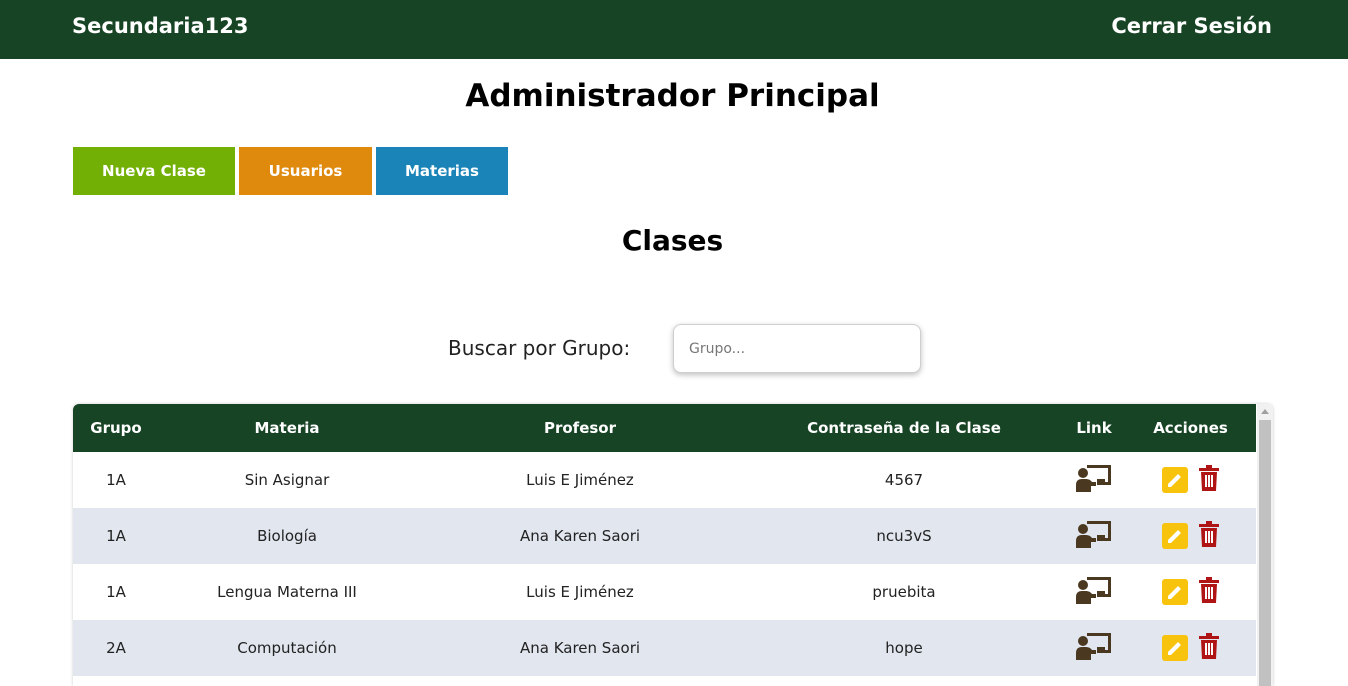  What do you see at coordinates (904, 648) in the screenshot?
I see `cell-password: hope` at bounding box center [904, 648].